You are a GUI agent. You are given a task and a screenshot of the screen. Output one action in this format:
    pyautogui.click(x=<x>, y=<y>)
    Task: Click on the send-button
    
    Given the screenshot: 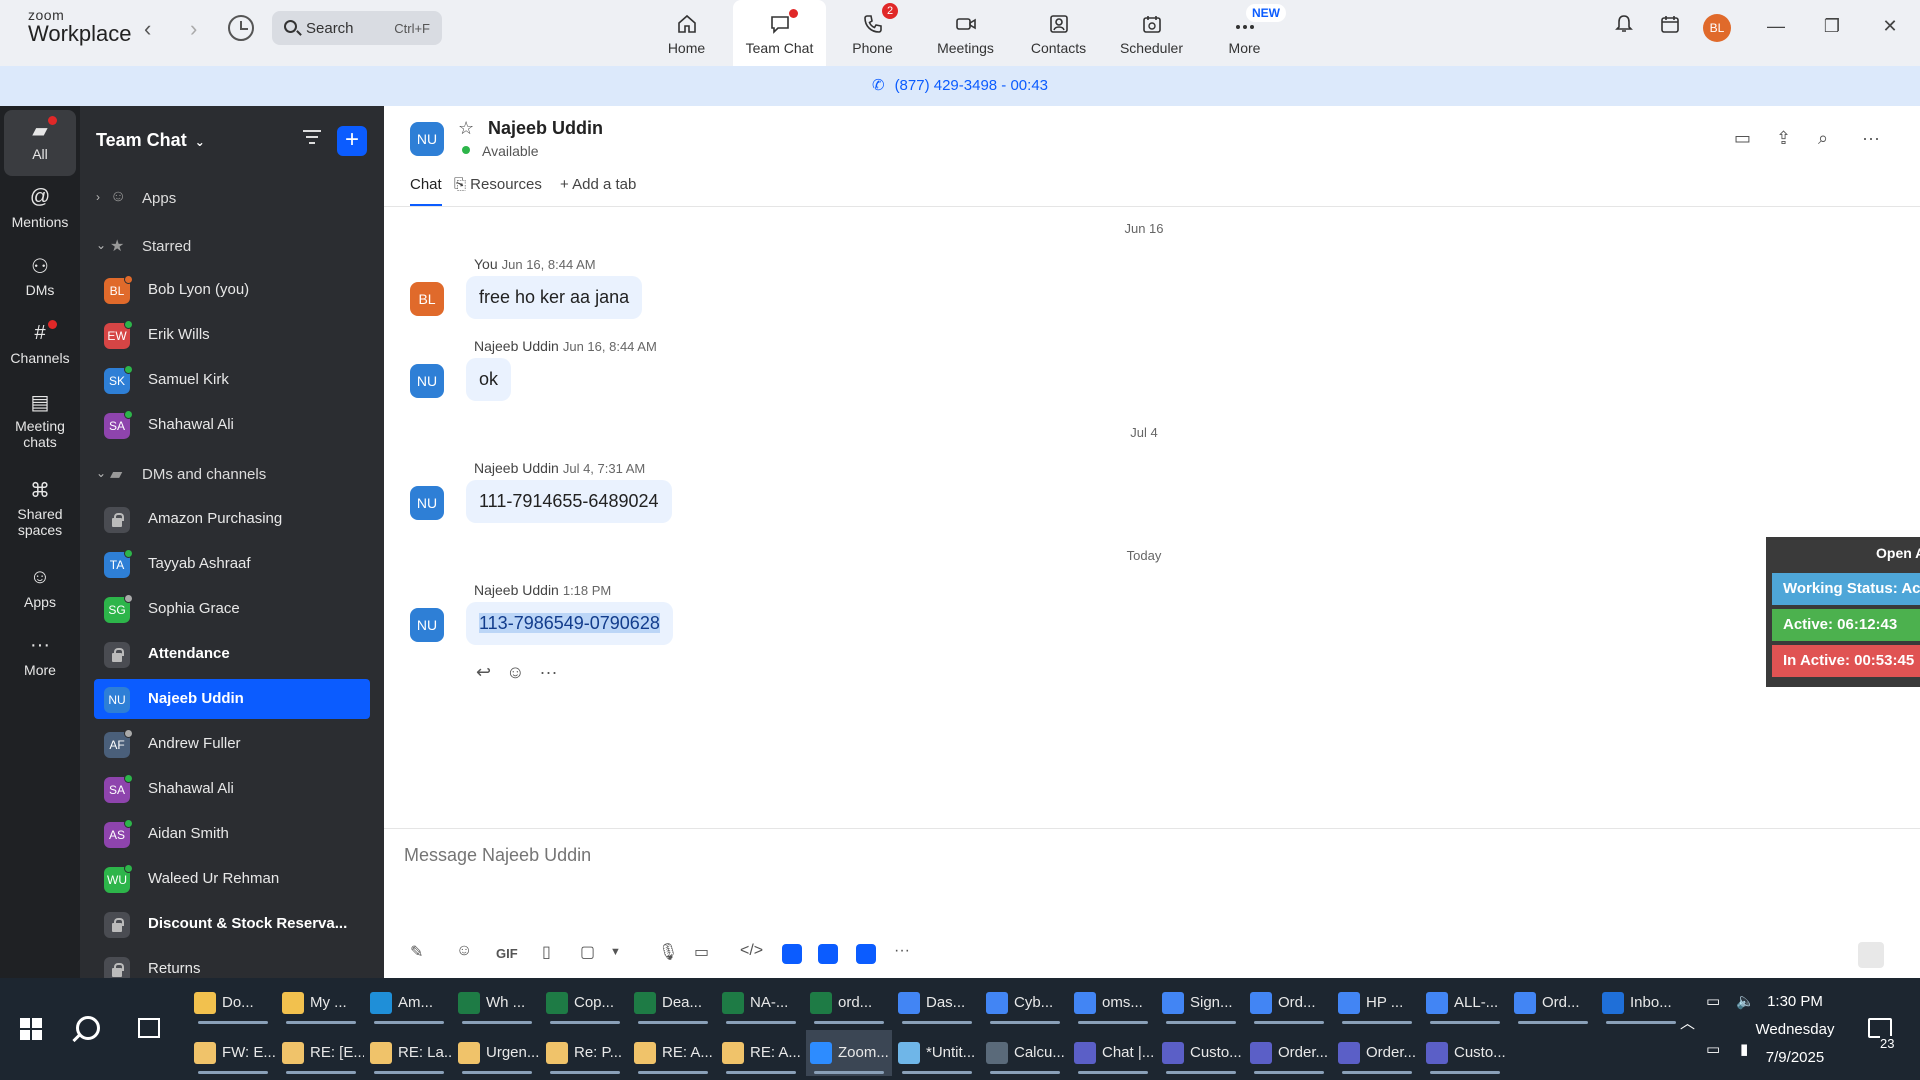 What is the action you would take?
    pyautogui.click(x=1871, y=955)
    